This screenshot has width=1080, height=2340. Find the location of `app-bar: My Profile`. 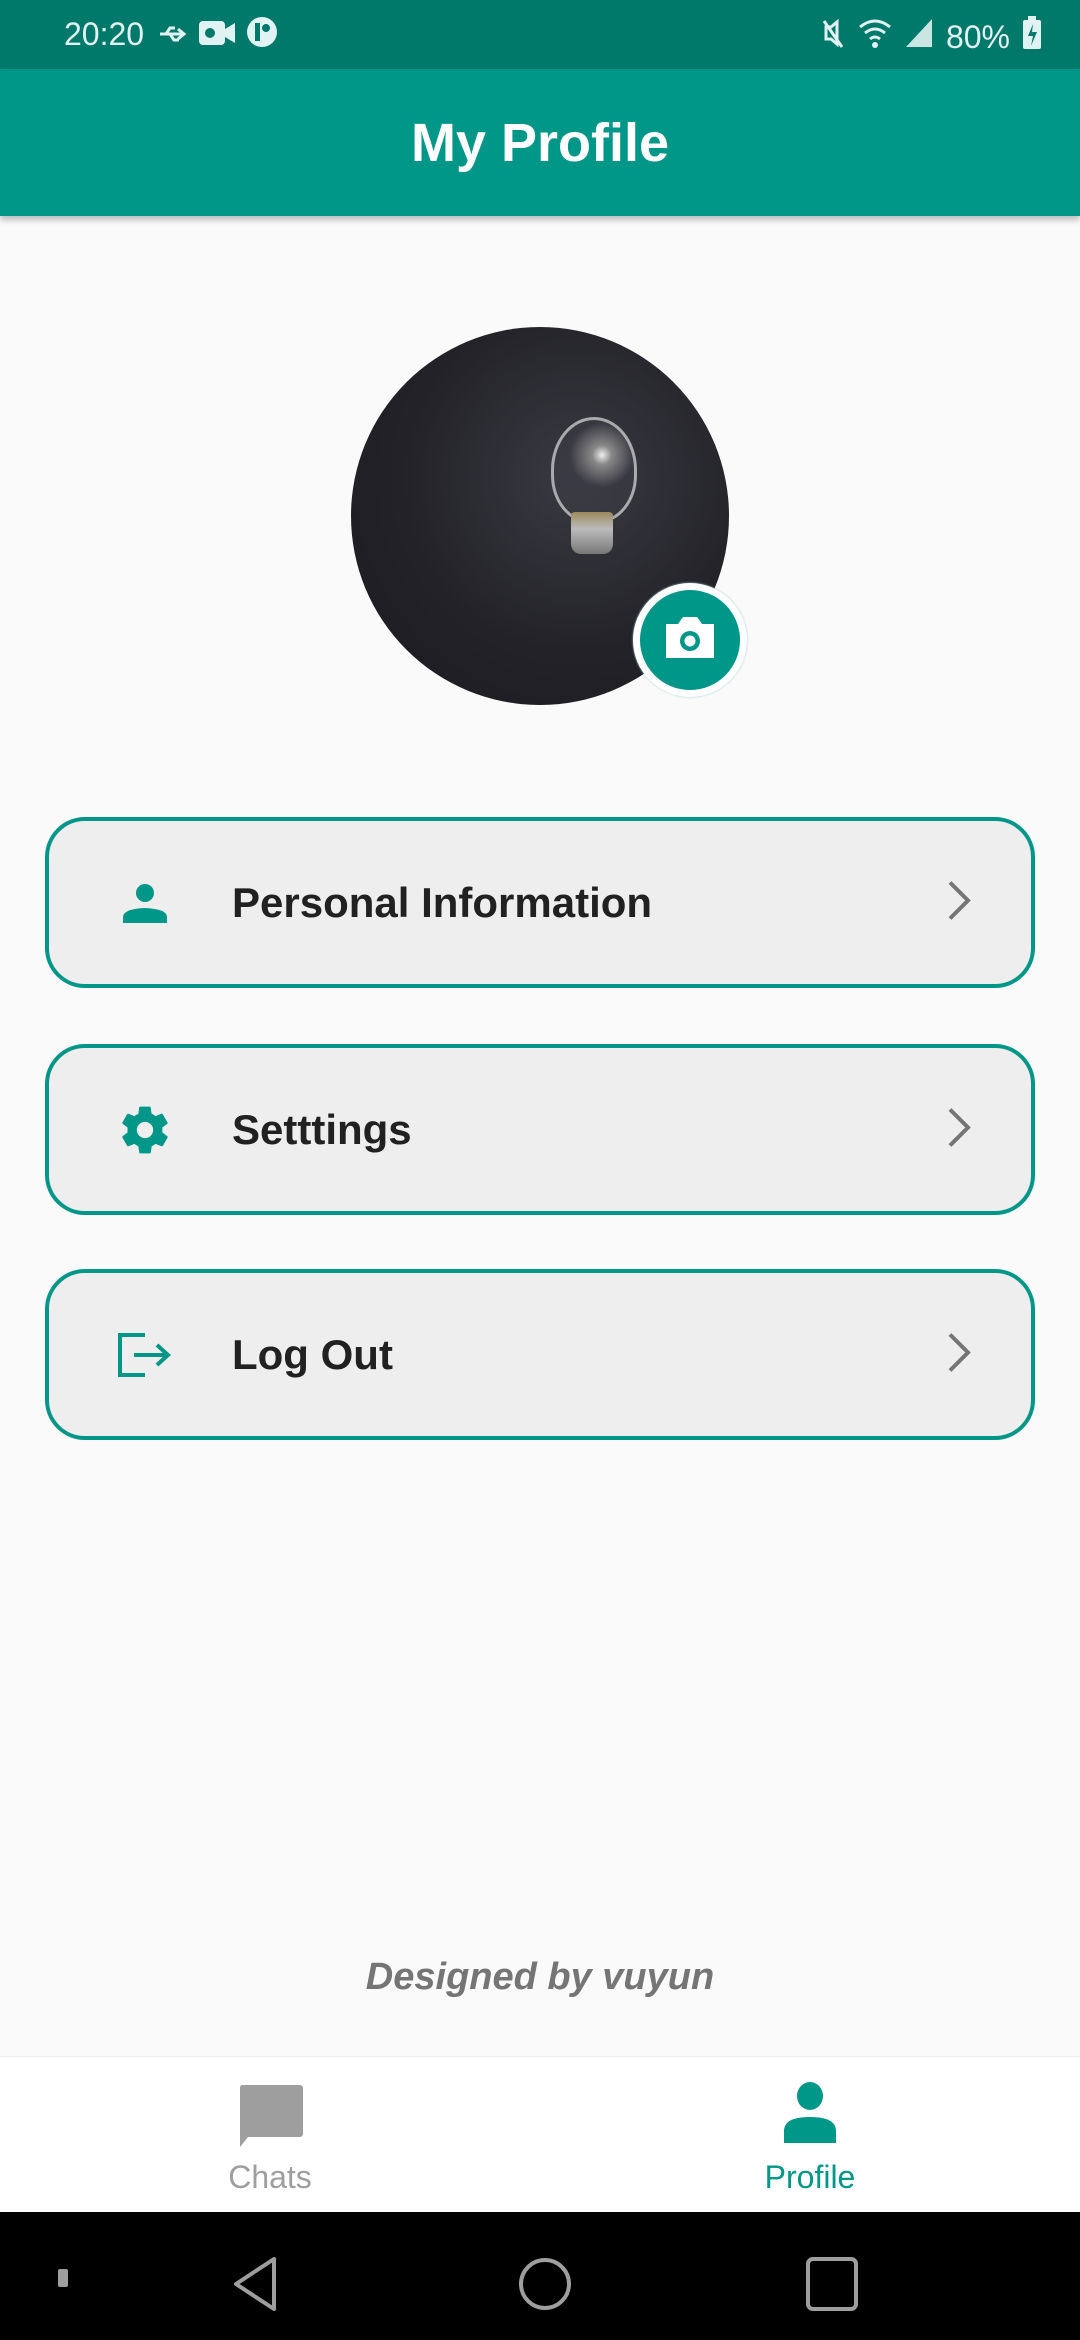

app-bar: My Profile is located at coordinates (540, 142).